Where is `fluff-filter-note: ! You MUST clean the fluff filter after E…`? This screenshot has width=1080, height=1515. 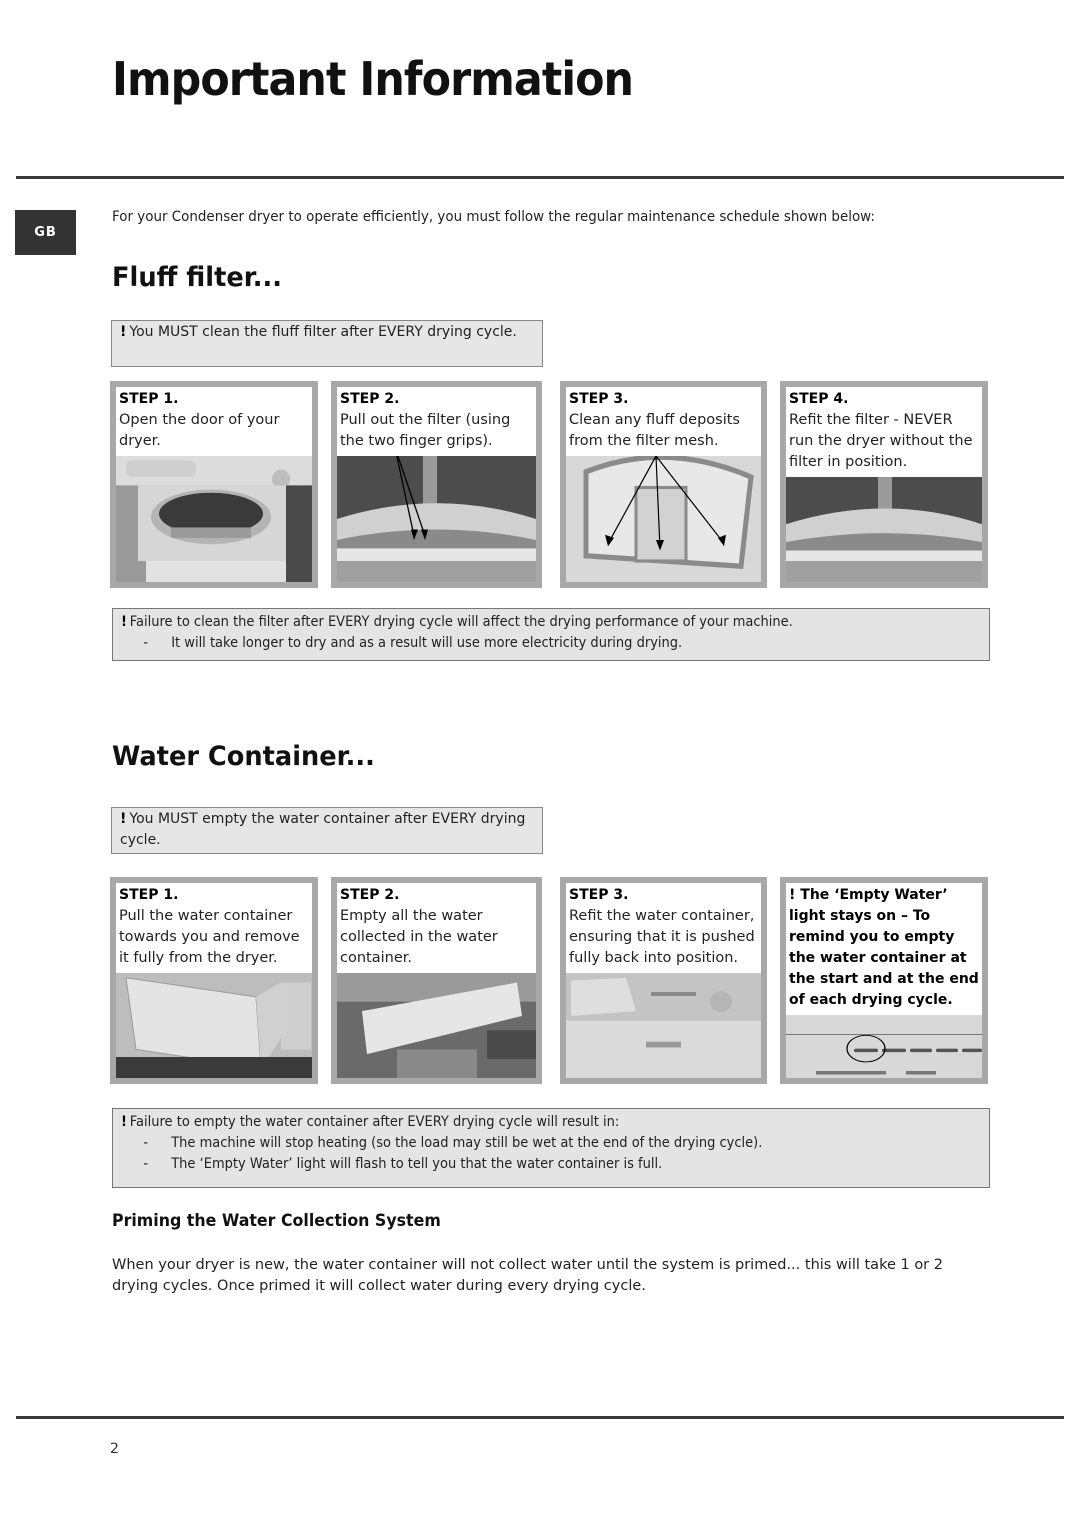
fluff-filter-note: ! You MUST clean the fluff filter after E… is located at coordinates (327, 343).